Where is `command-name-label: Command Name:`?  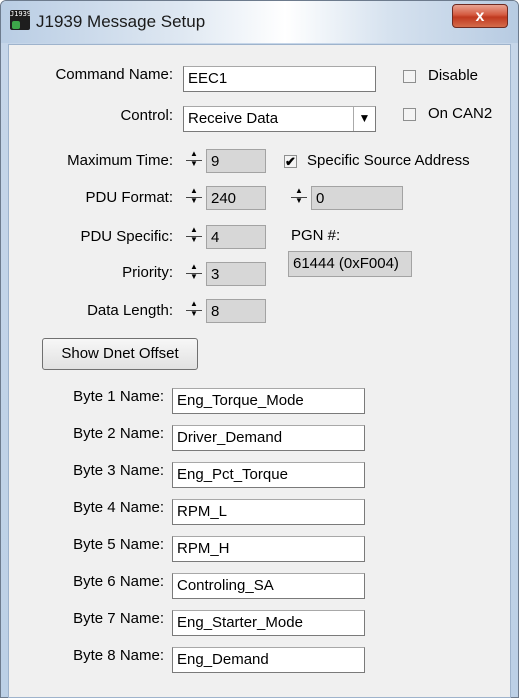
command-name-label: Command Name: is located at coordinates (114, 74).